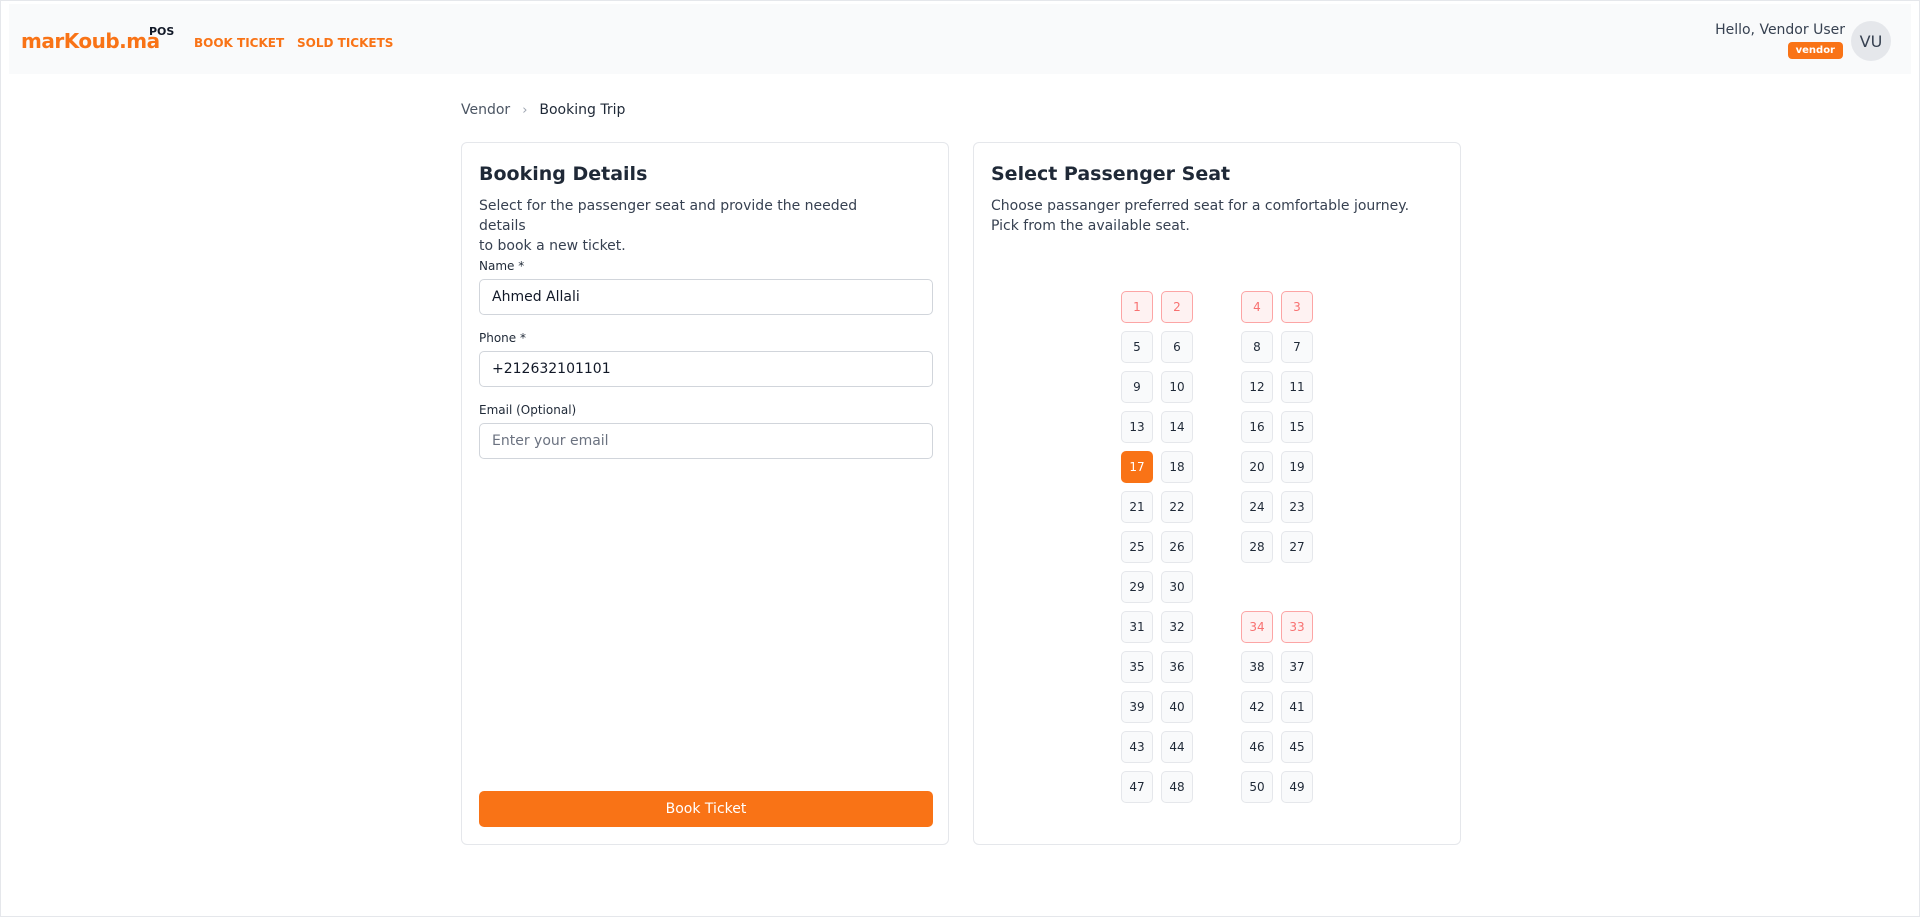 The width and height of the screenshot is (1920, 917). What do you see at coordinates (162, 31) in the screenshot?
I see `logo-suffix: POS` at bounding box center [162, 31].